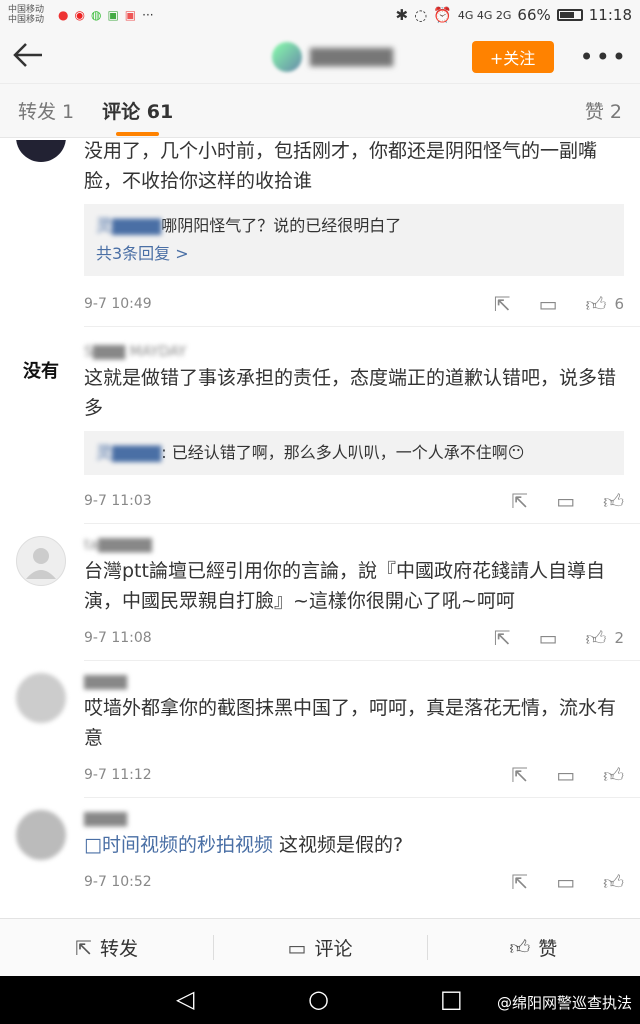  I want to click on tab-comments: 评论 61, so click(137, 116).